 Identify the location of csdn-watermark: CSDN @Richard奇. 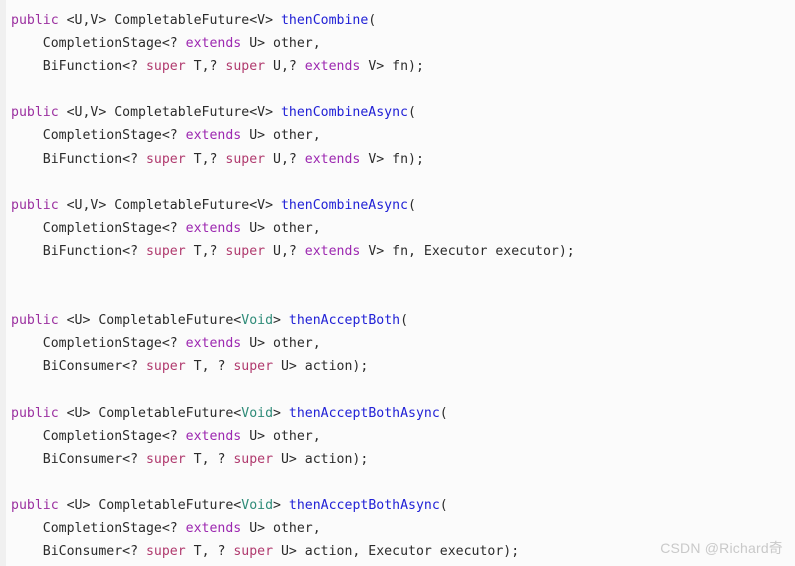
(721, 548).